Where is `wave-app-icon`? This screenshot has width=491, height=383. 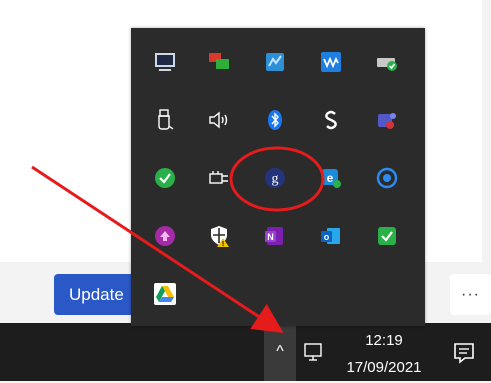 wave-app-icon is located at coordinates (331, 62).